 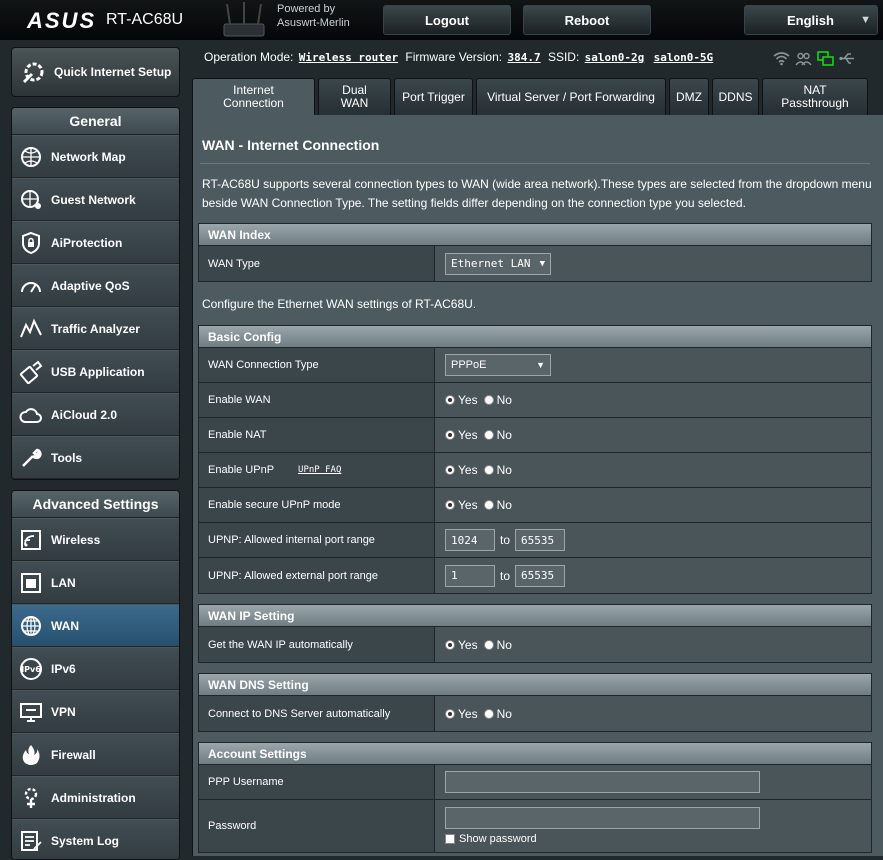 What do you see at coordinates (497, 645) in the screenshot?
I see `wan-ip-auto-no-radio: No` at bounding box center [497, 645].